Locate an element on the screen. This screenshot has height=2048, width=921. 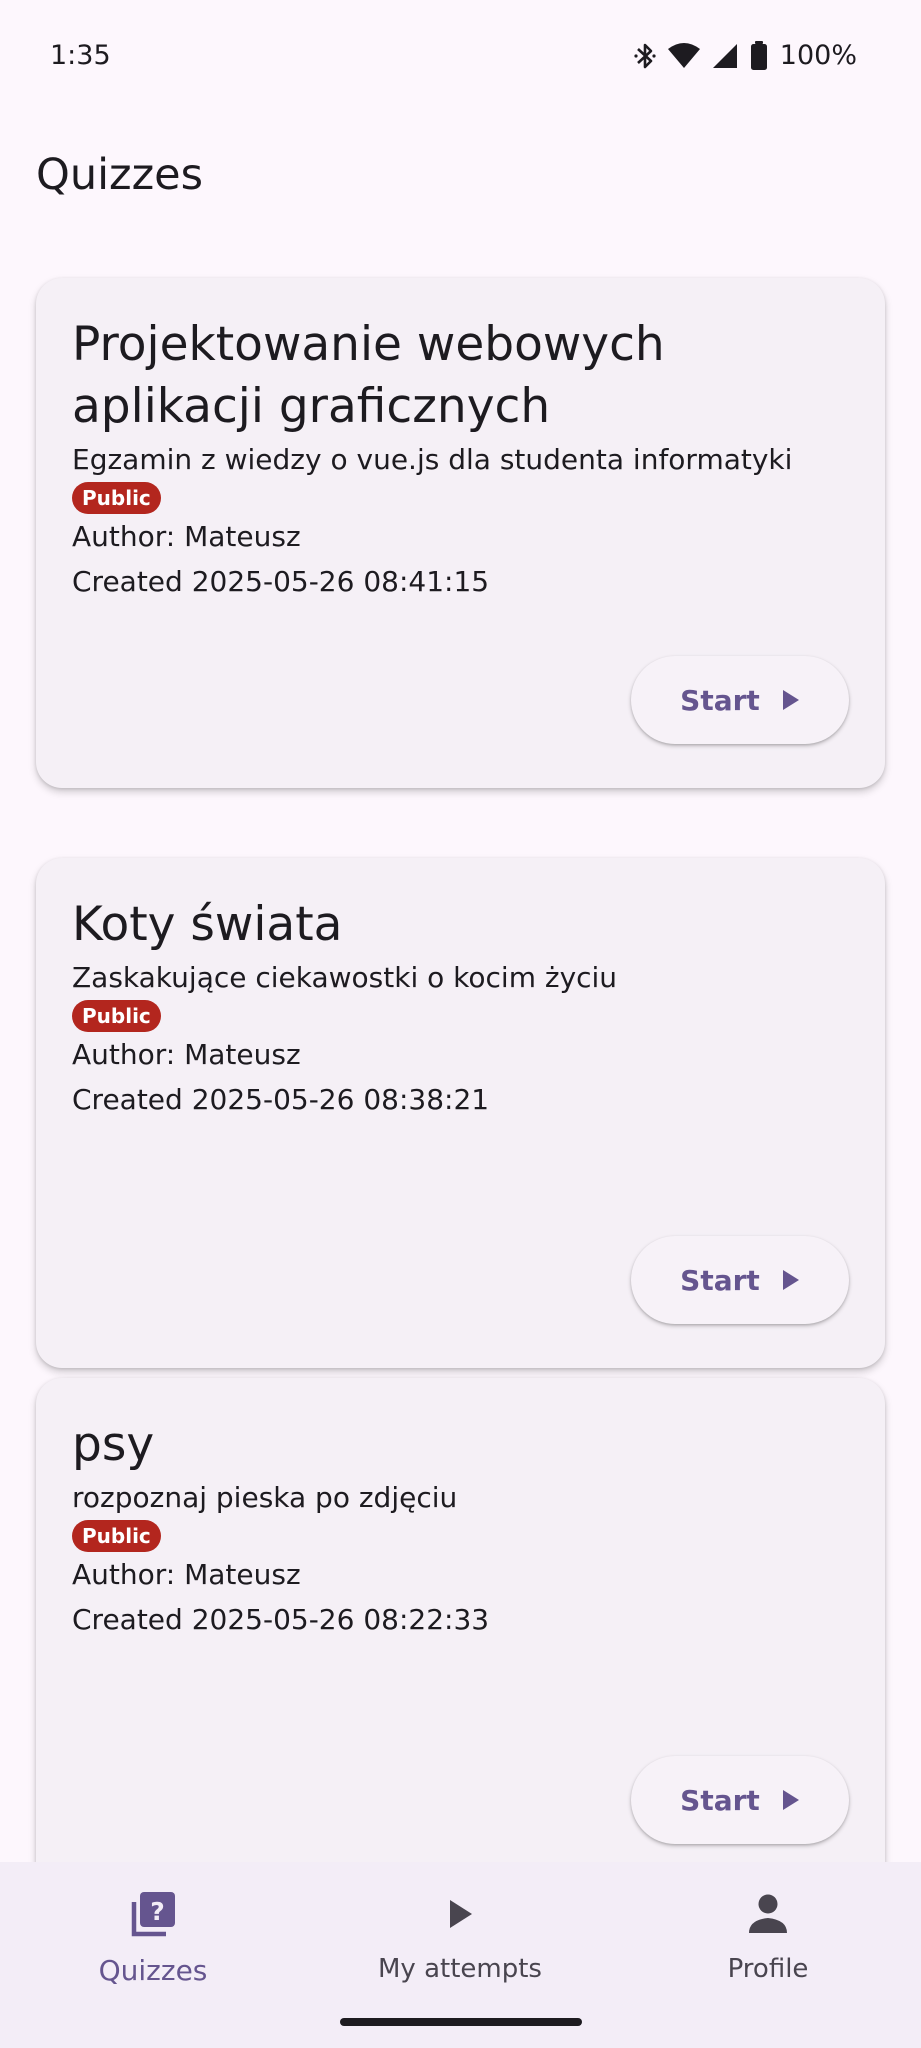
nav-label-profile: Profile is located at coordinates (768, 1969).